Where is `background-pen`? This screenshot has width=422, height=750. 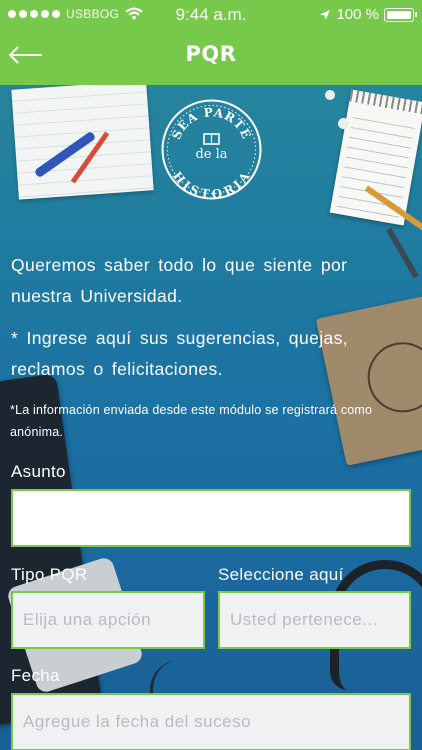 background-pen is located at coordinates (402, 253).